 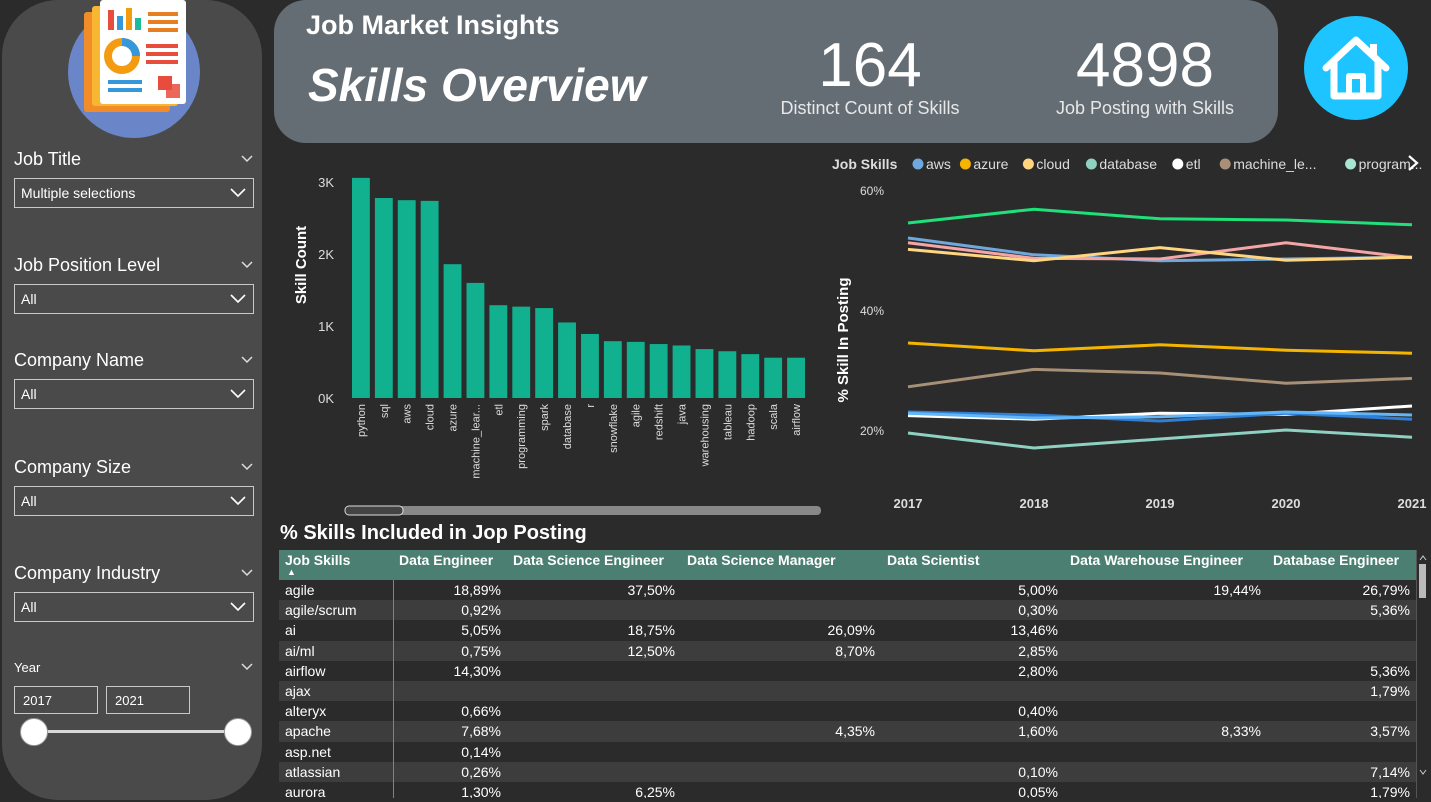 I want to click on year-slider-end-handle, so click(x=238, y=732).